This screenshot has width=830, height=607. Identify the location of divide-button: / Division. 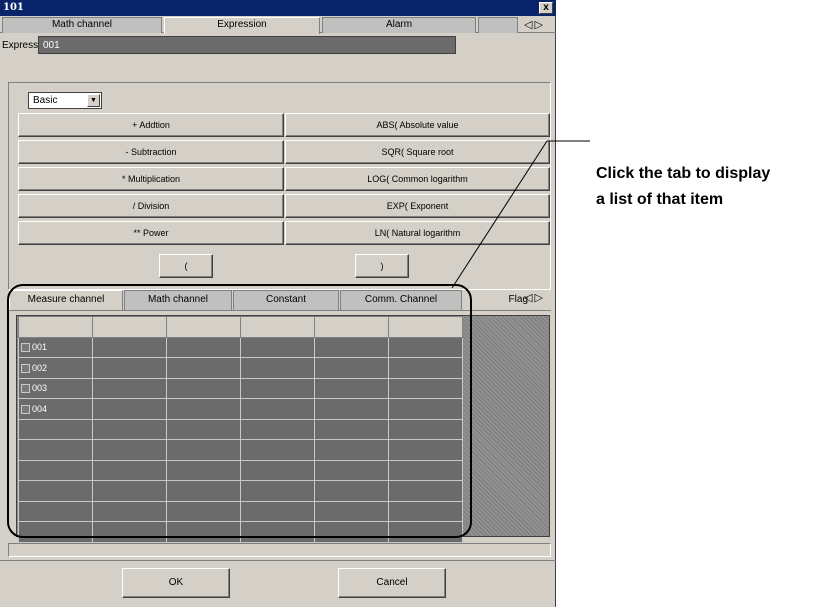
(151, 206).